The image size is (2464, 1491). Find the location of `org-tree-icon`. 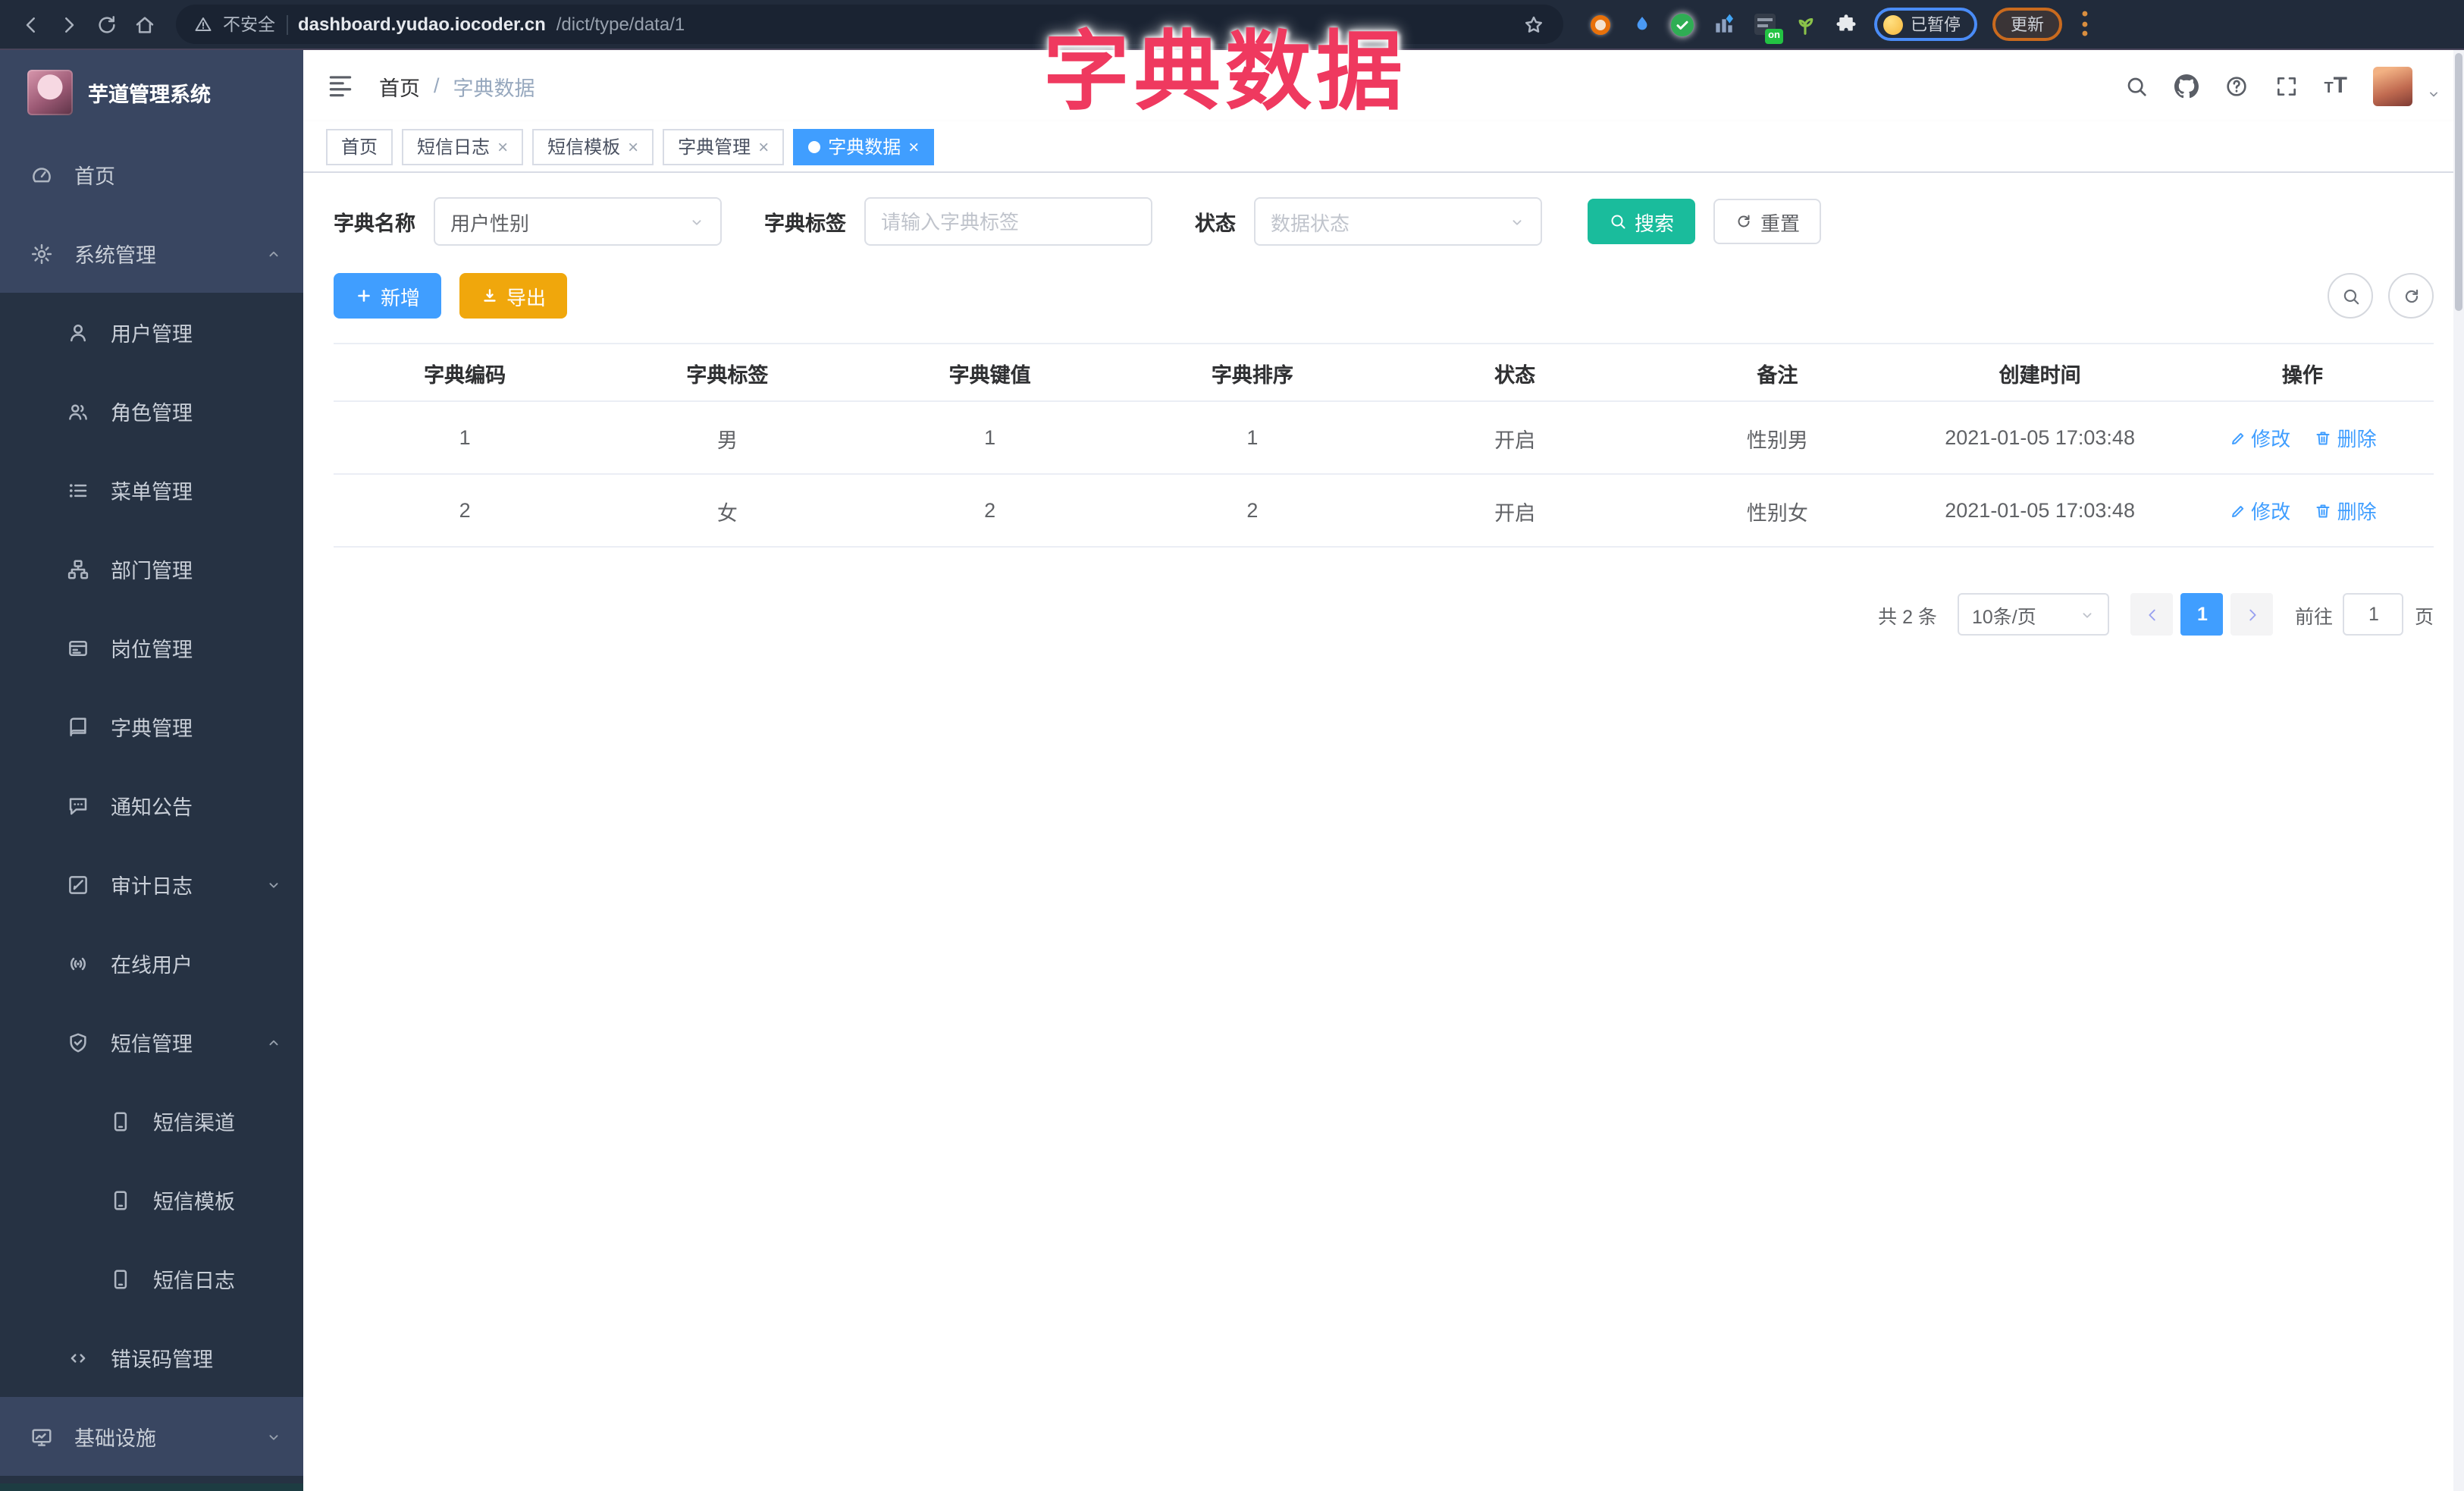

org-tree-icon is located at coordinates (78, 568).